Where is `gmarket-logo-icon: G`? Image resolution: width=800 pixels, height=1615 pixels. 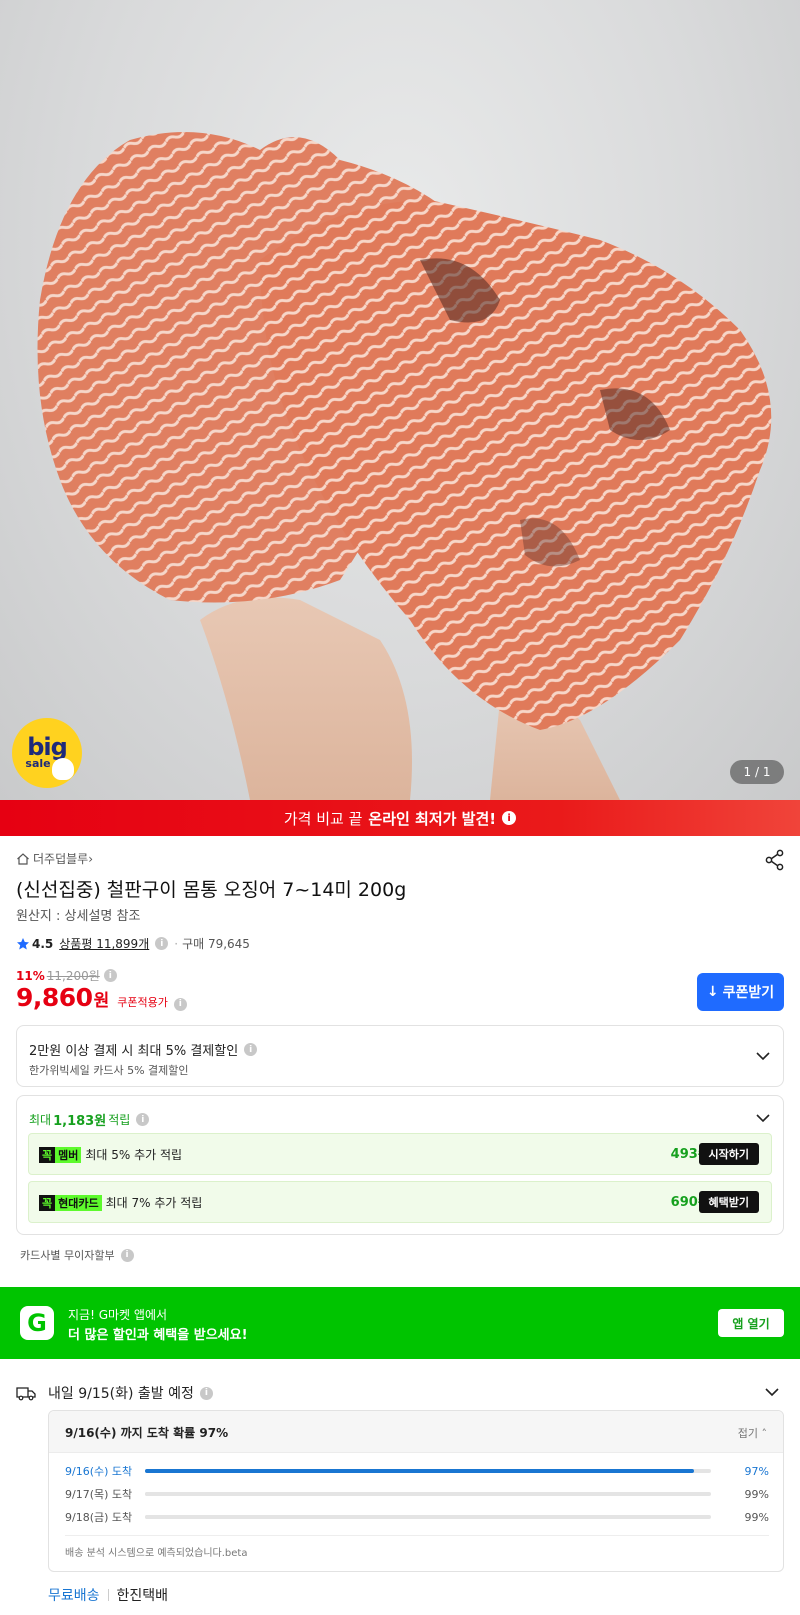
gmarket-logo-icon: G is located at coordinates (37, 1323).